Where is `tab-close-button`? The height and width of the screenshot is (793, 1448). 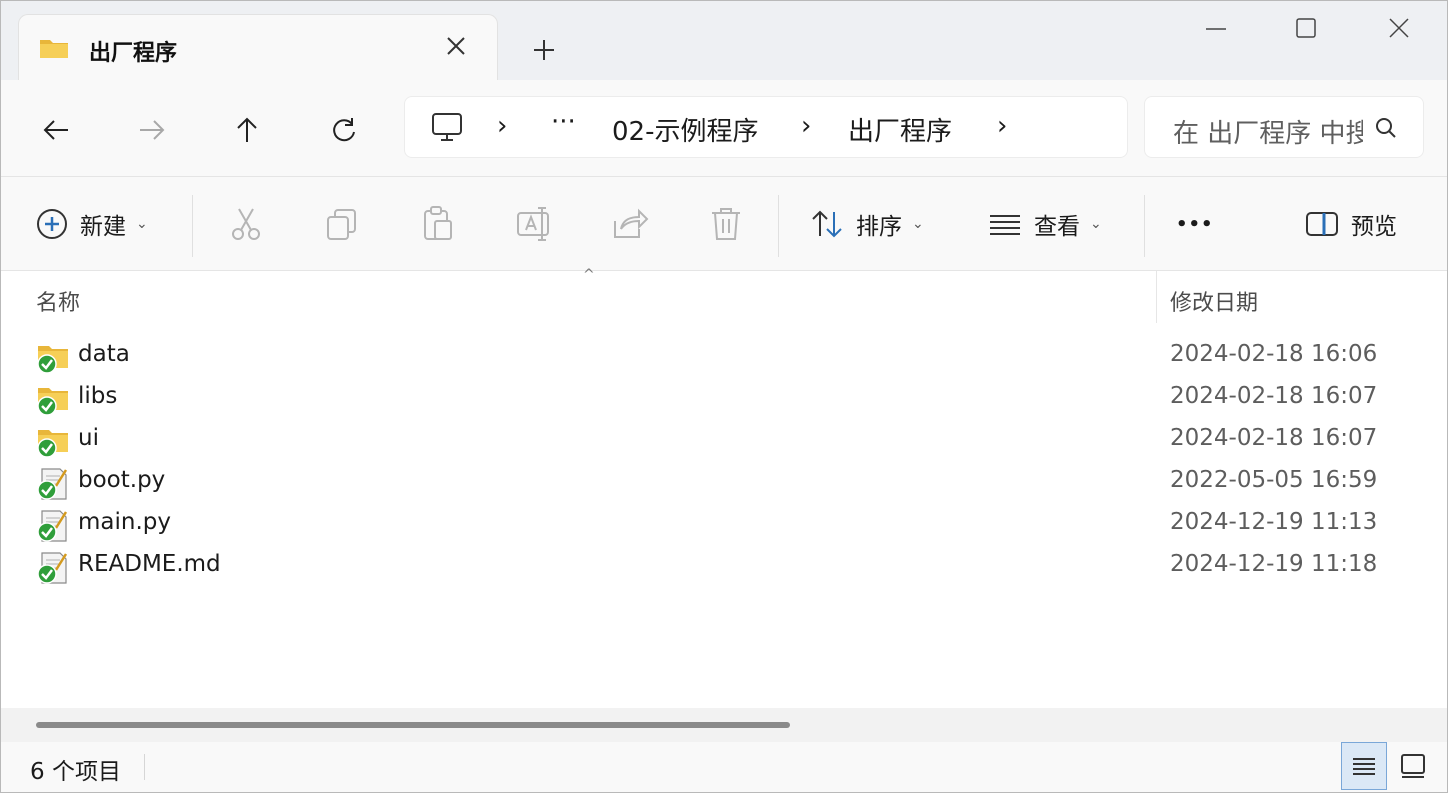
tab-close-button is located at coordinates (456, 46).